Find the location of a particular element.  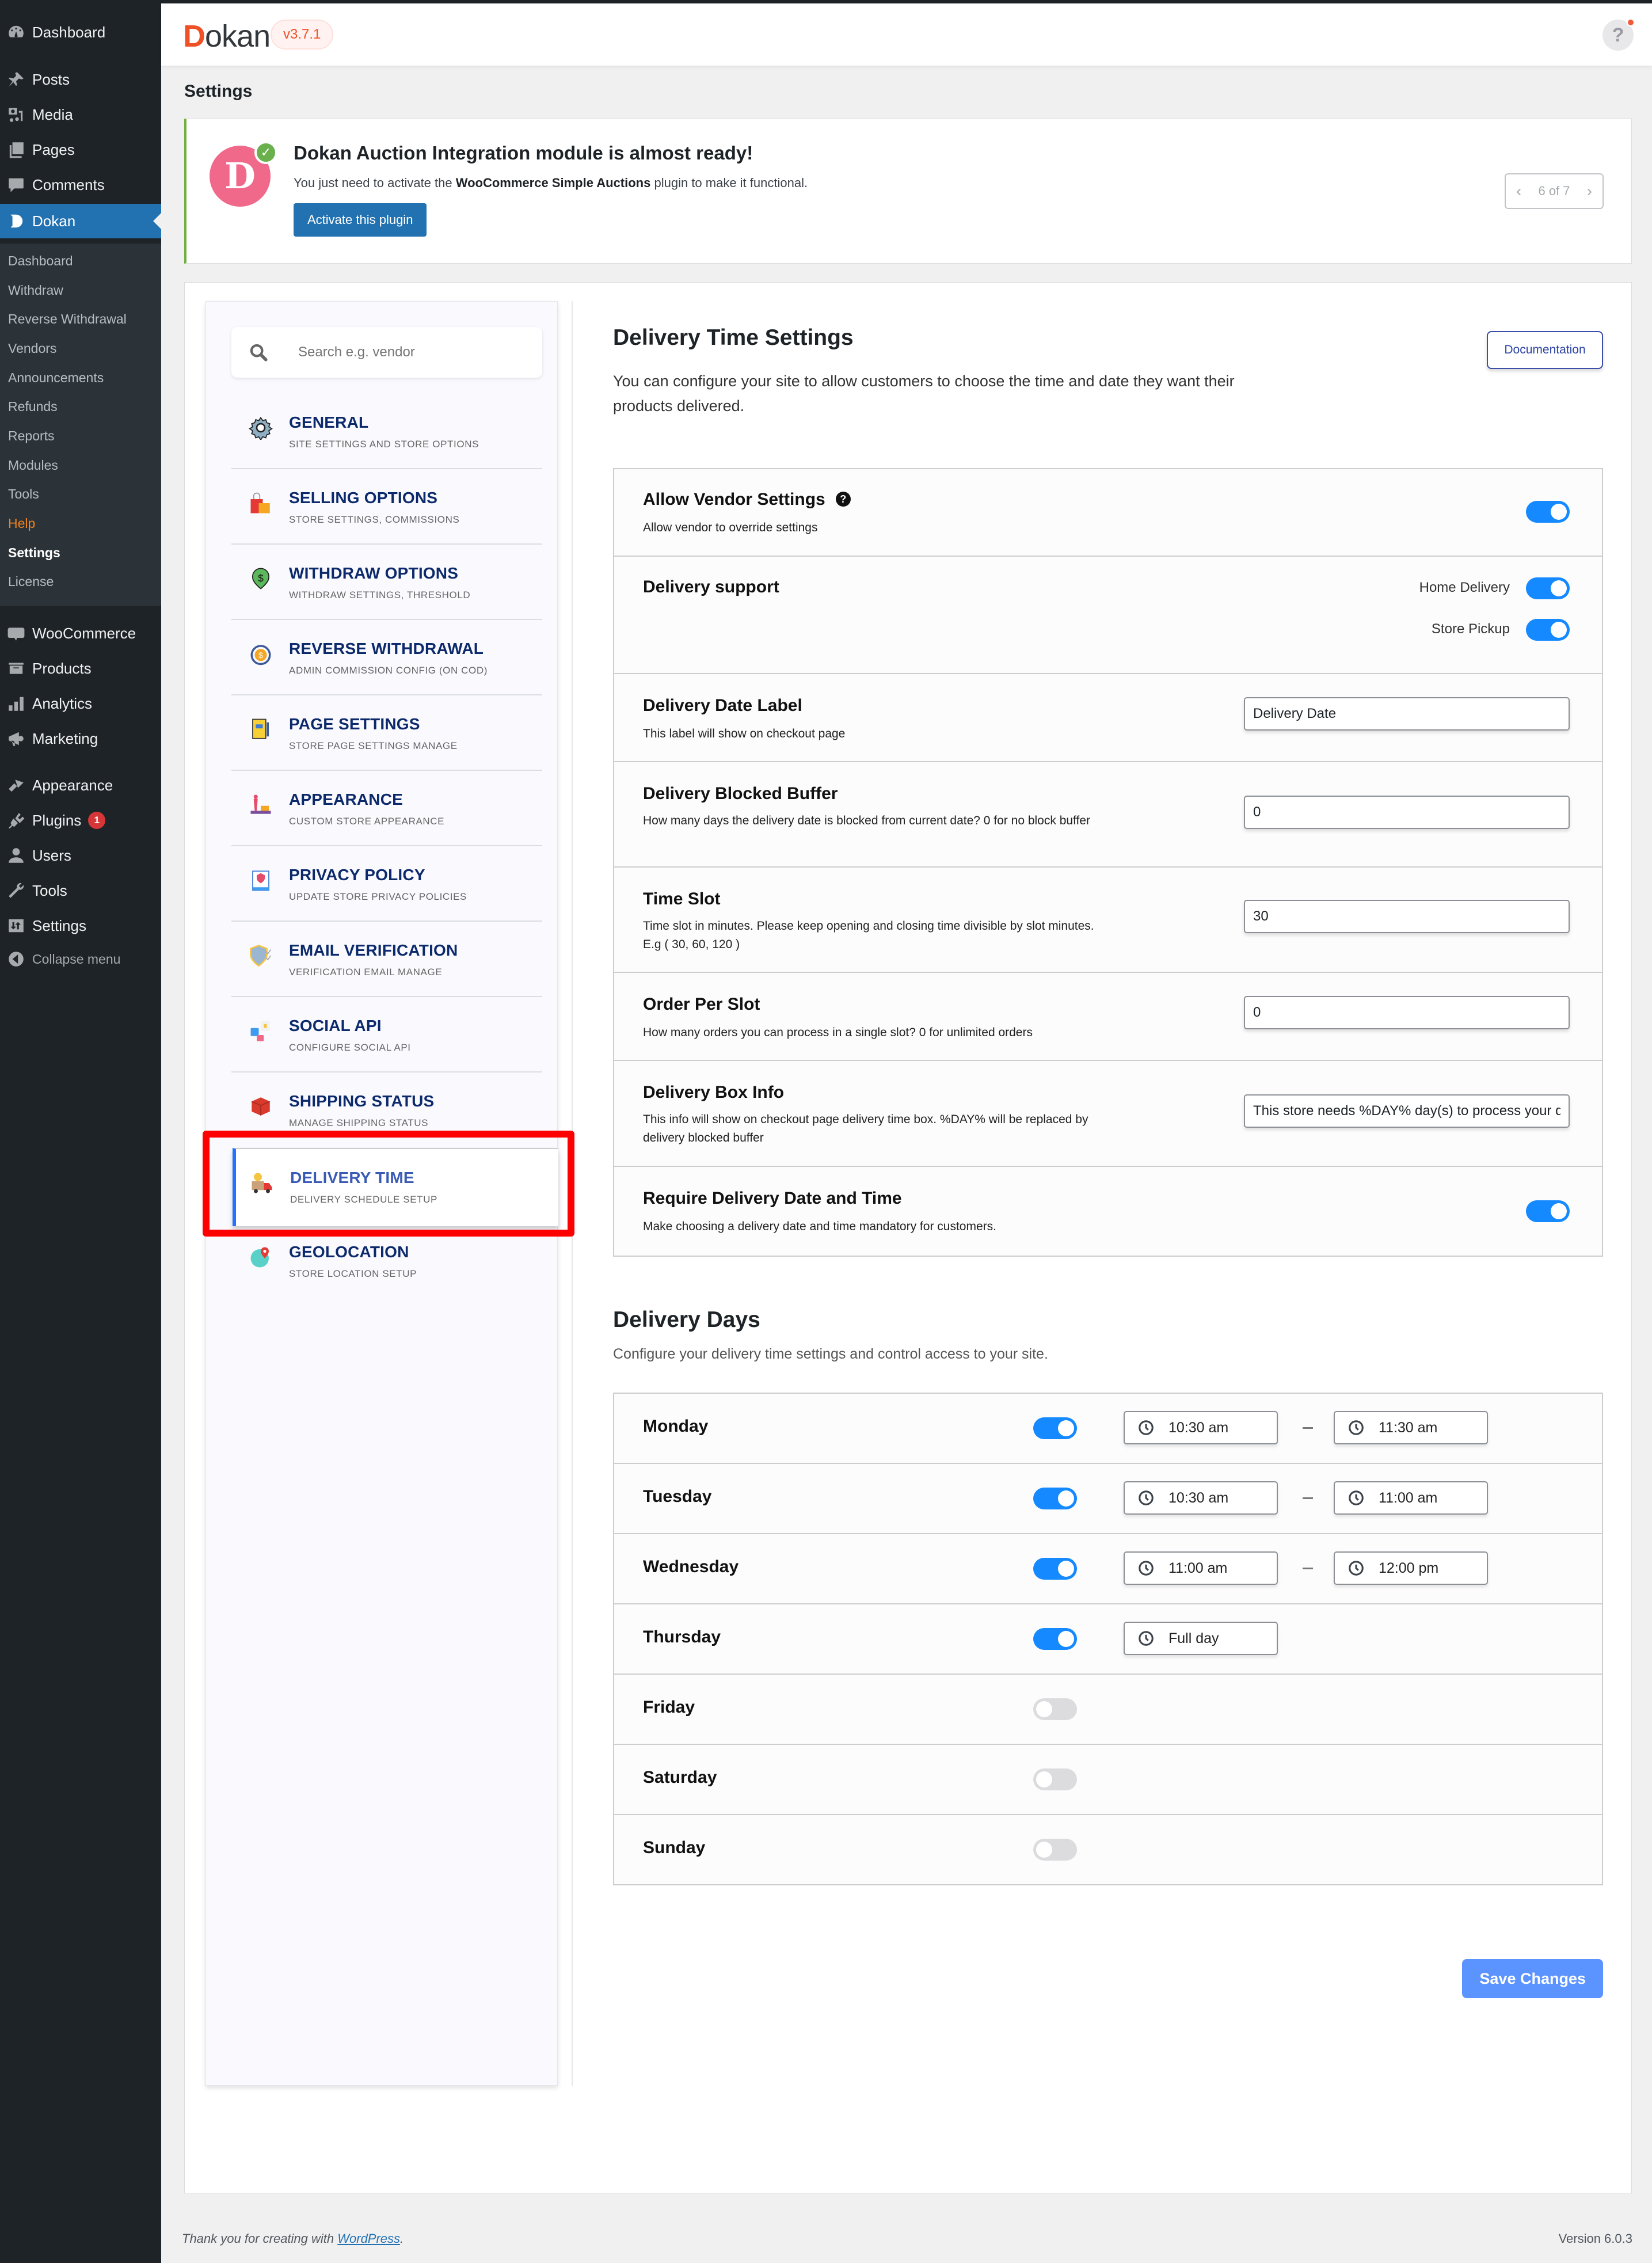

settings-nav-shipping-status: SHIPPING STATUS MANAGE SHIPPING STATUS is located at coordinates (386, 1110).